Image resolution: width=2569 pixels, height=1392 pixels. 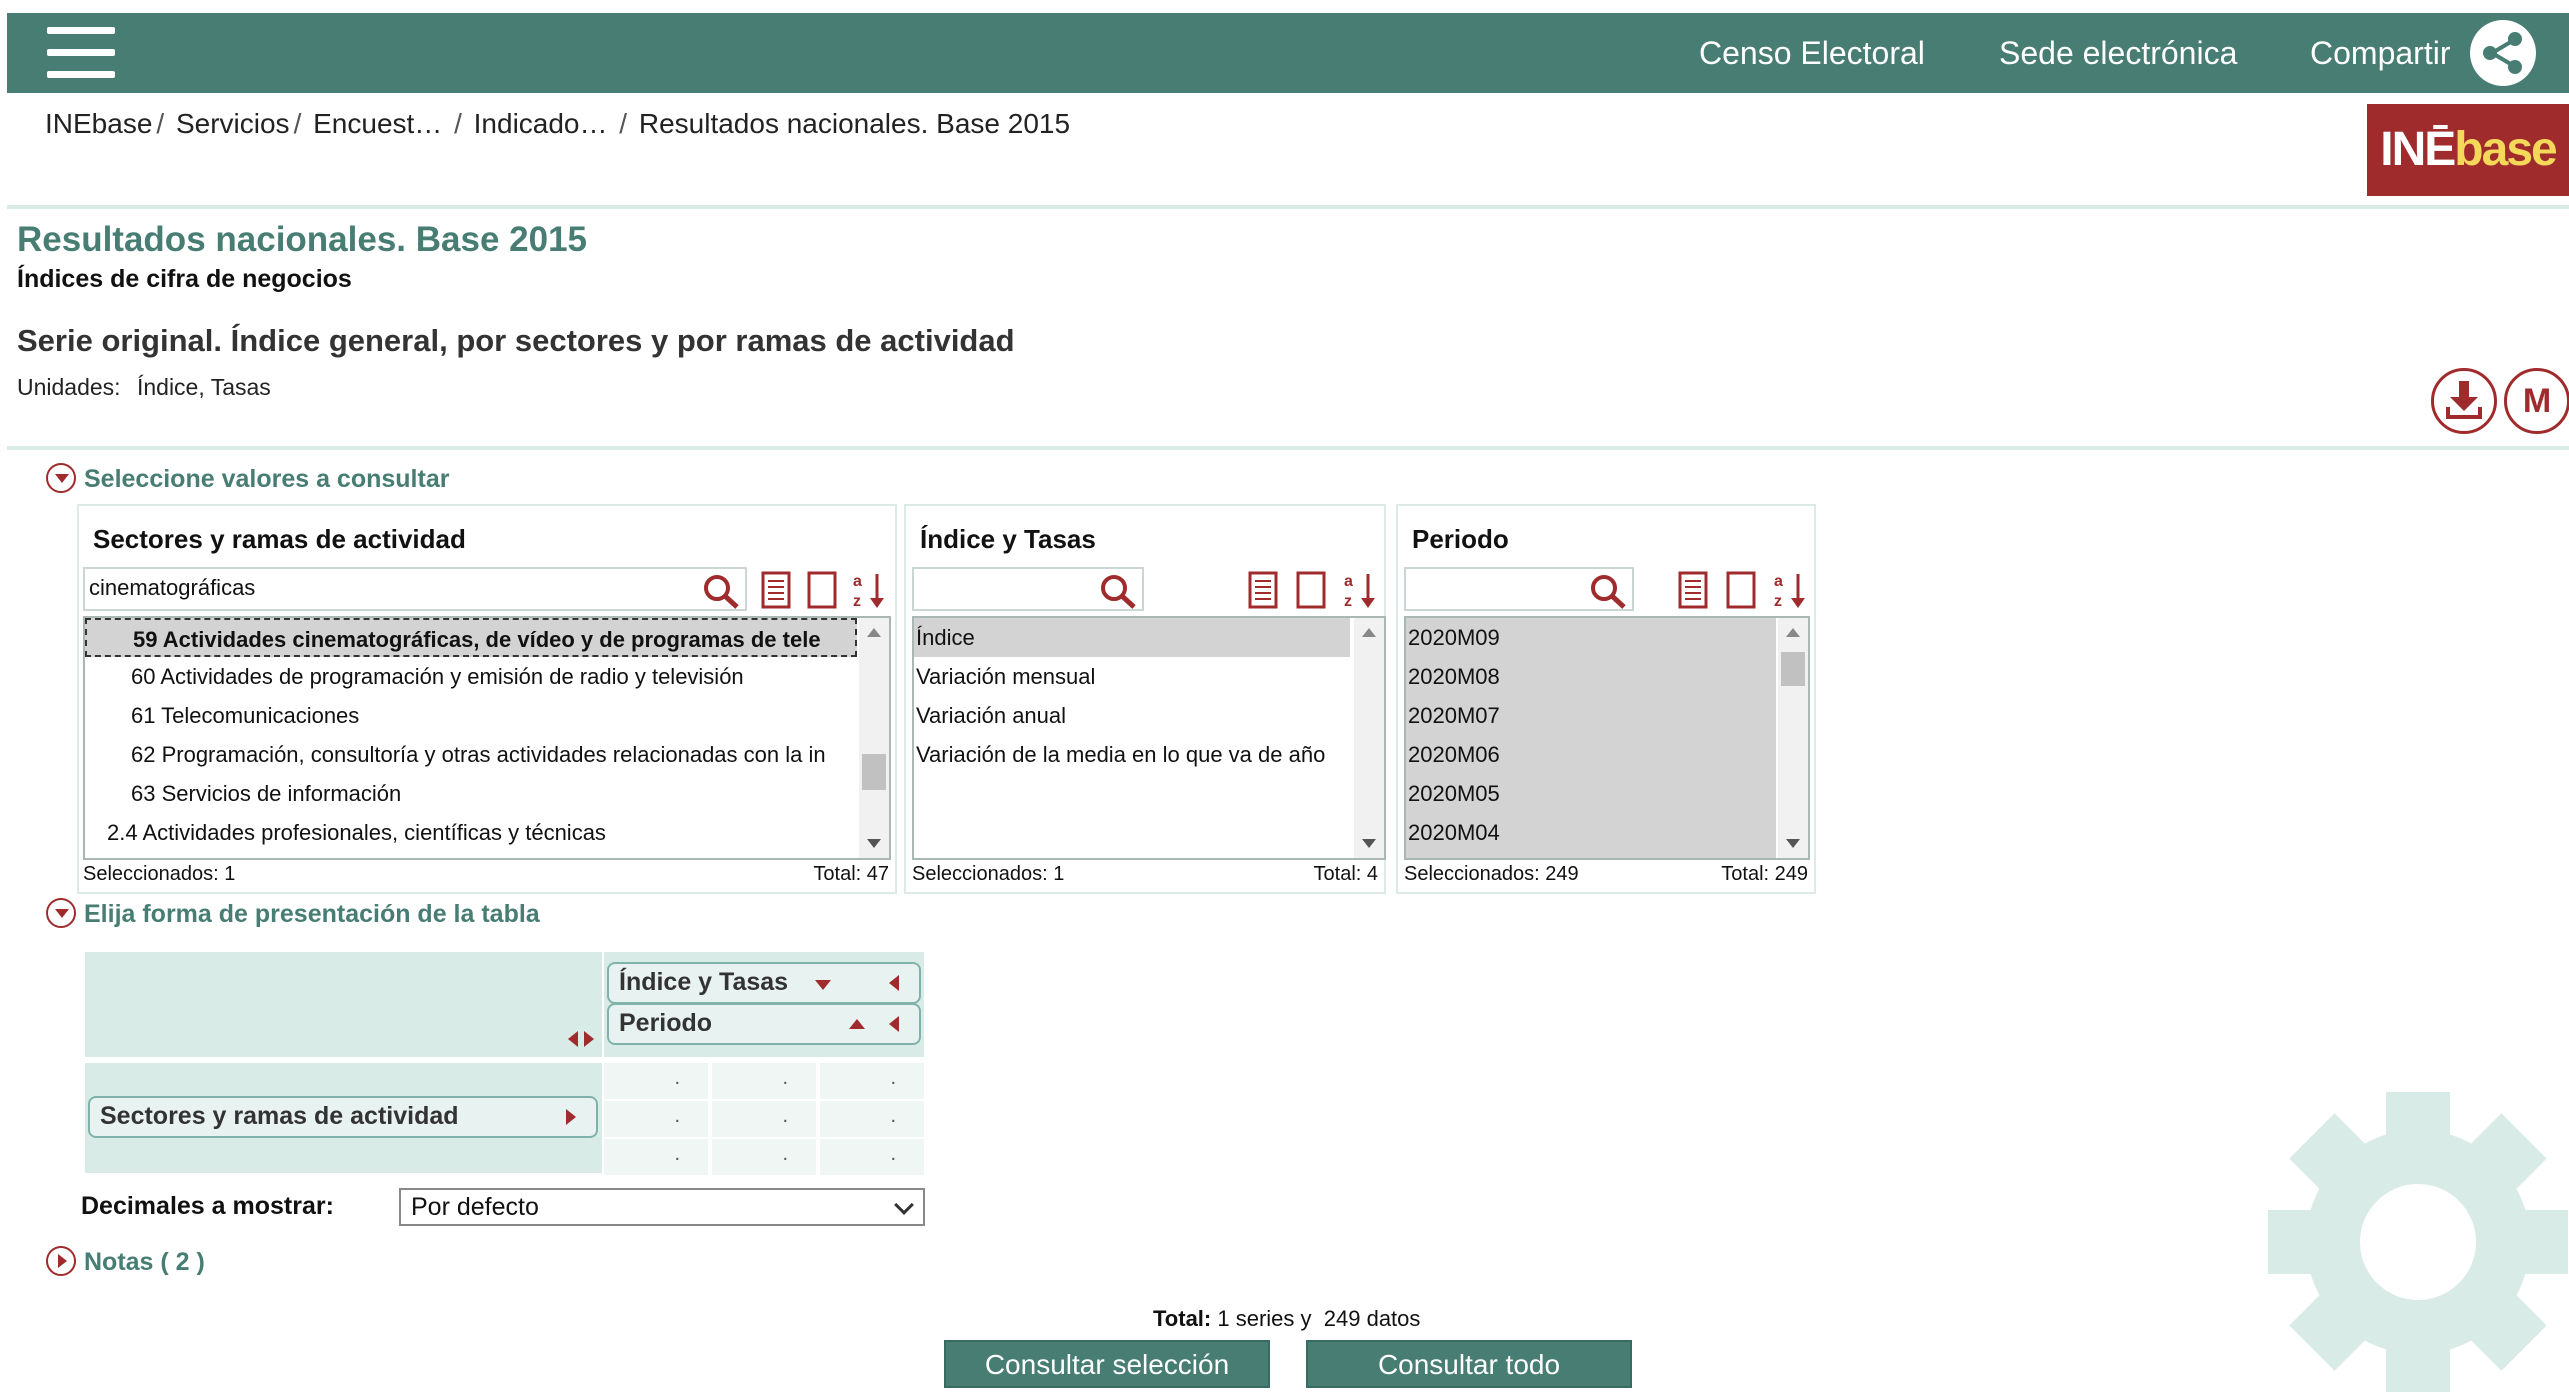 What do you see at coordinates (857, 1024) in the screenshot?
I see `move-up-icon` at bounding box center [857, 1024].